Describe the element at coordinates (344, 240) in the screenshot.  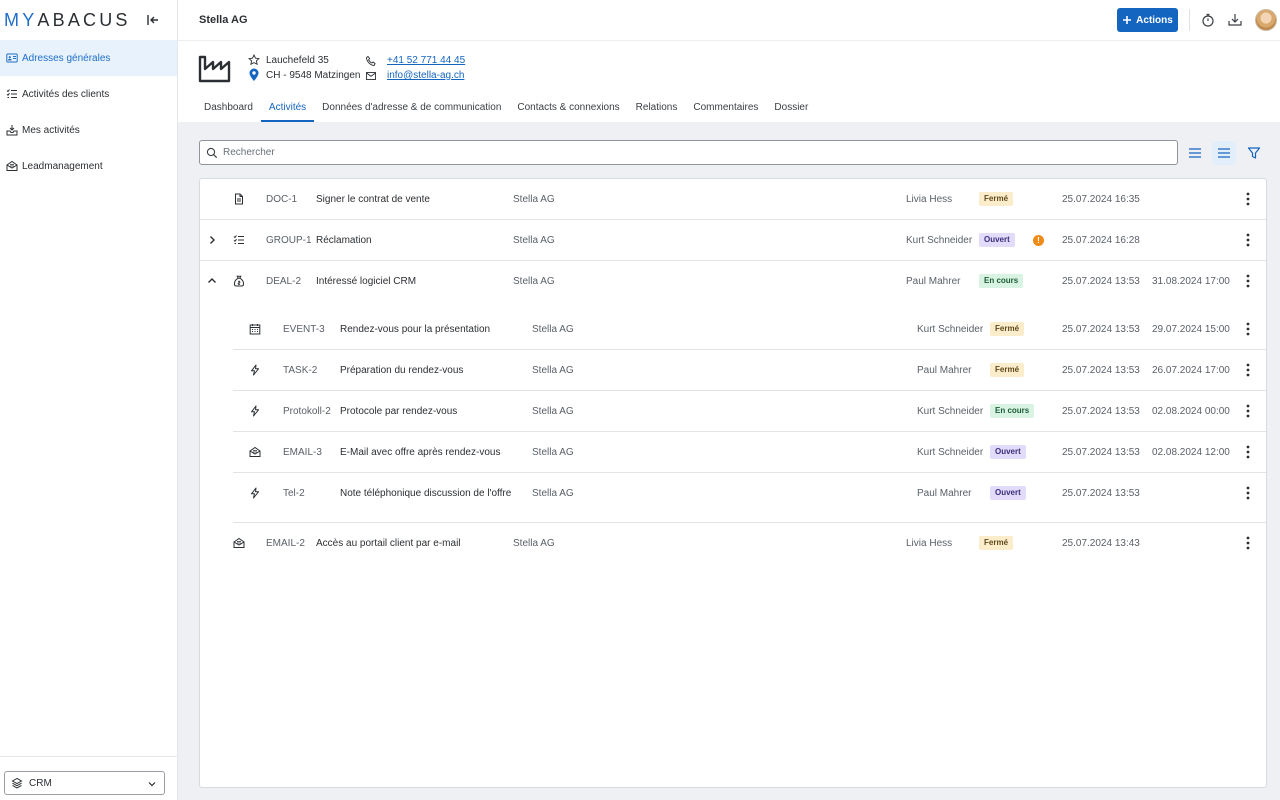
I see `activity-title: Réclamation` at that location.